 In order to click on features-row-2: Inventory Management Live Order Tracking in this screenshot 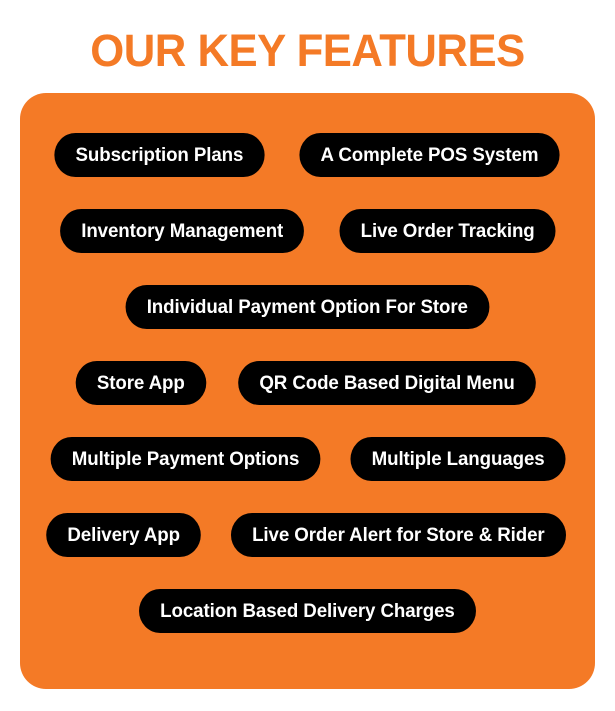, I will do `click(307, 231)`.